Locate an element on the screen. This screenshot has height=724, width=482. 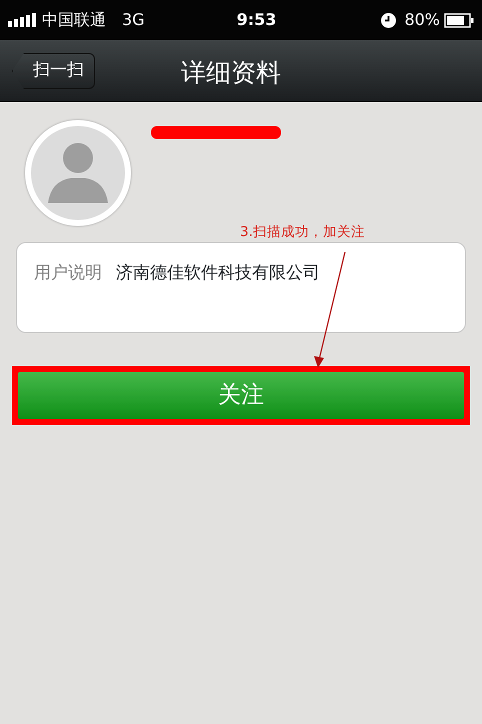
avatar-icon is located at coordinates (78, 173).